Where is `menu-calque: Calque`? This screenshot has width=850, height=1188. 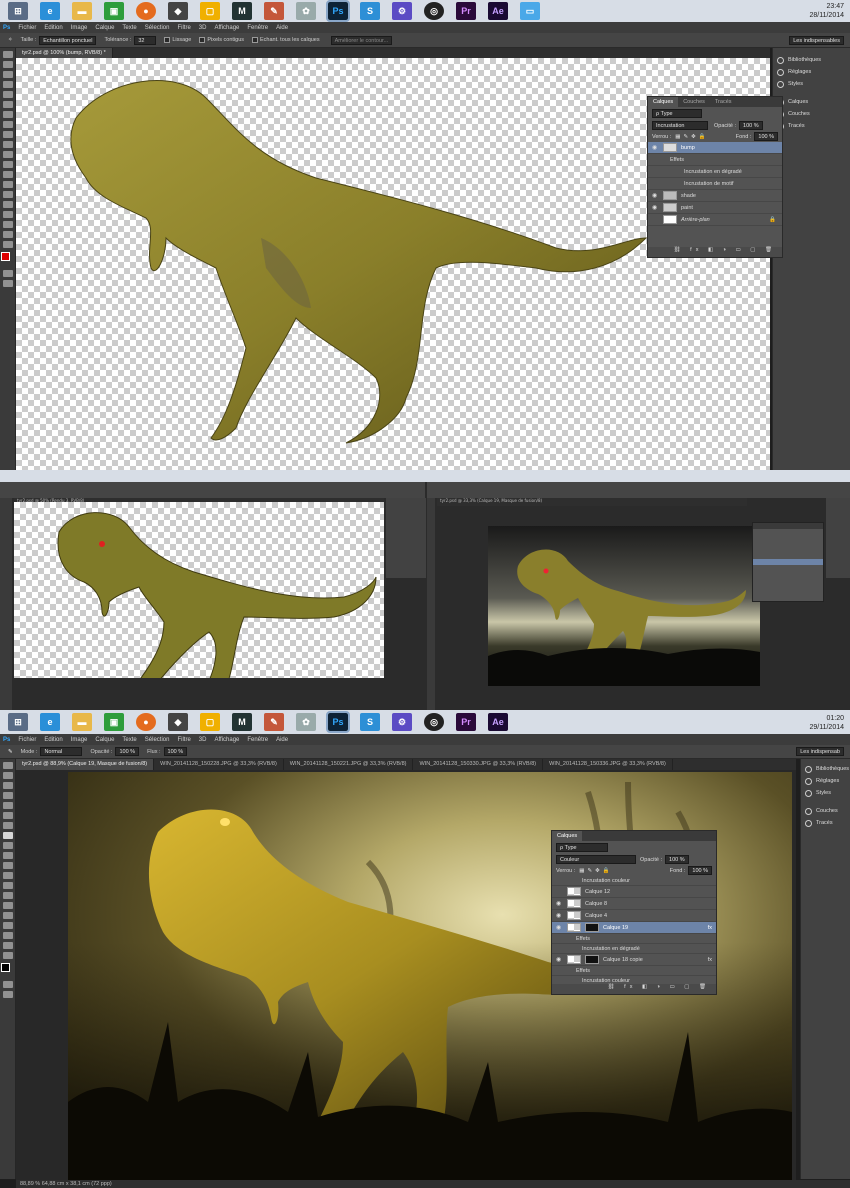
menu-calque: Calque is located at coordinates (104, 28).